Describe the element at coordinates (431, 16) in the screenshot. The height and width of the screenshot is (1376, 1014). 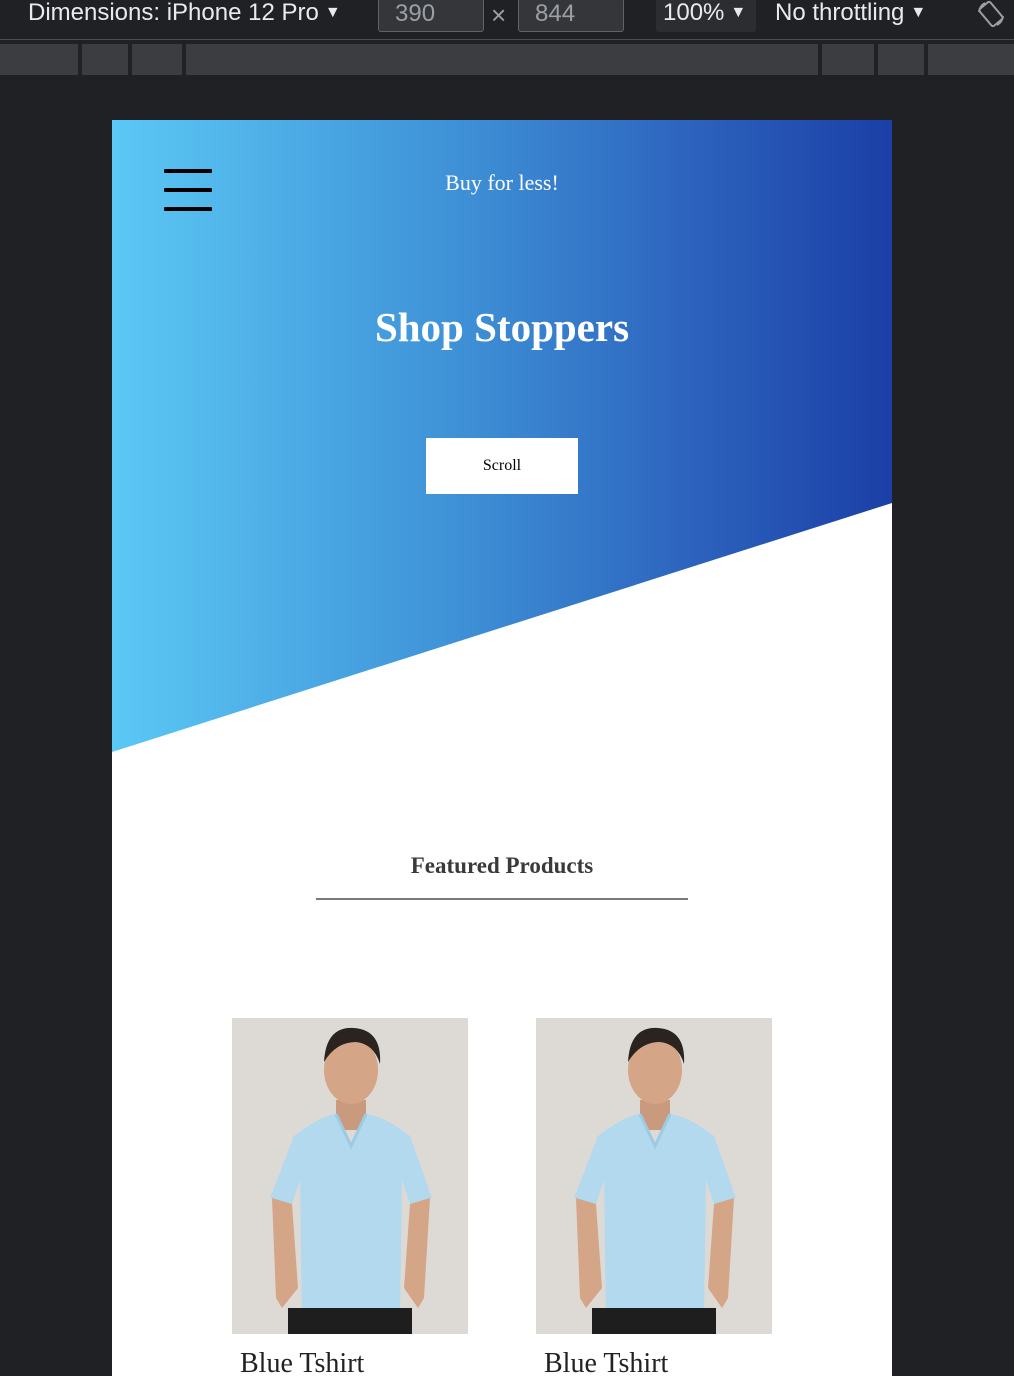
I see `width-input: 390` at that location.